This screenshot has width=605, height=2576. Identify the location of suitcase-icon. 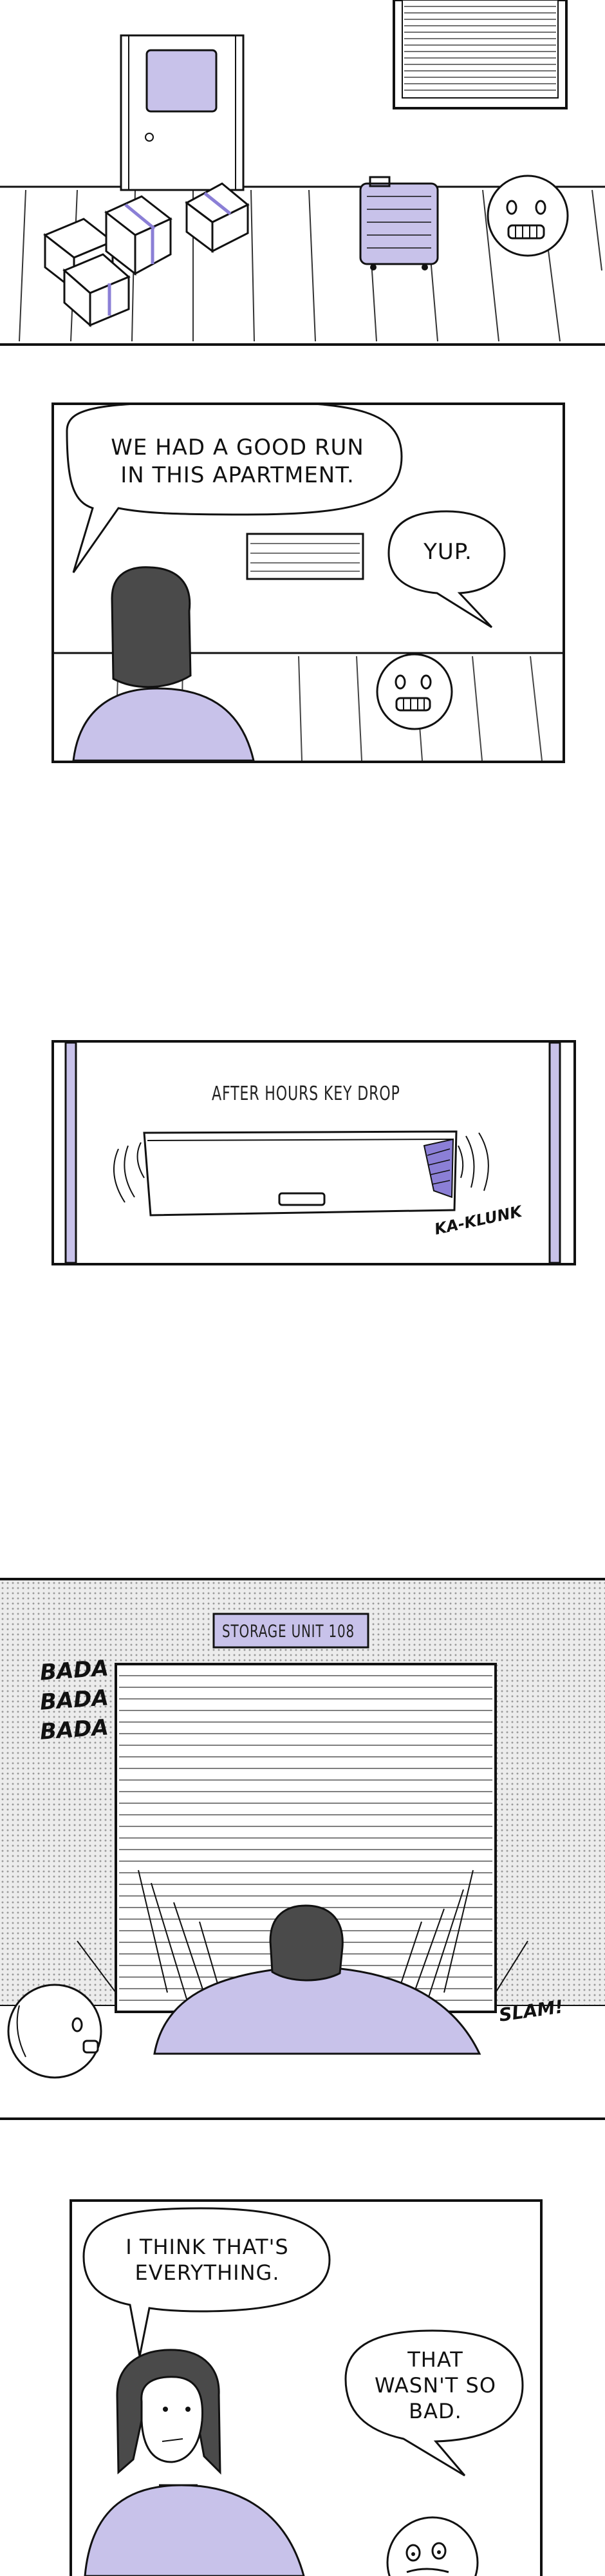
(399, 223).